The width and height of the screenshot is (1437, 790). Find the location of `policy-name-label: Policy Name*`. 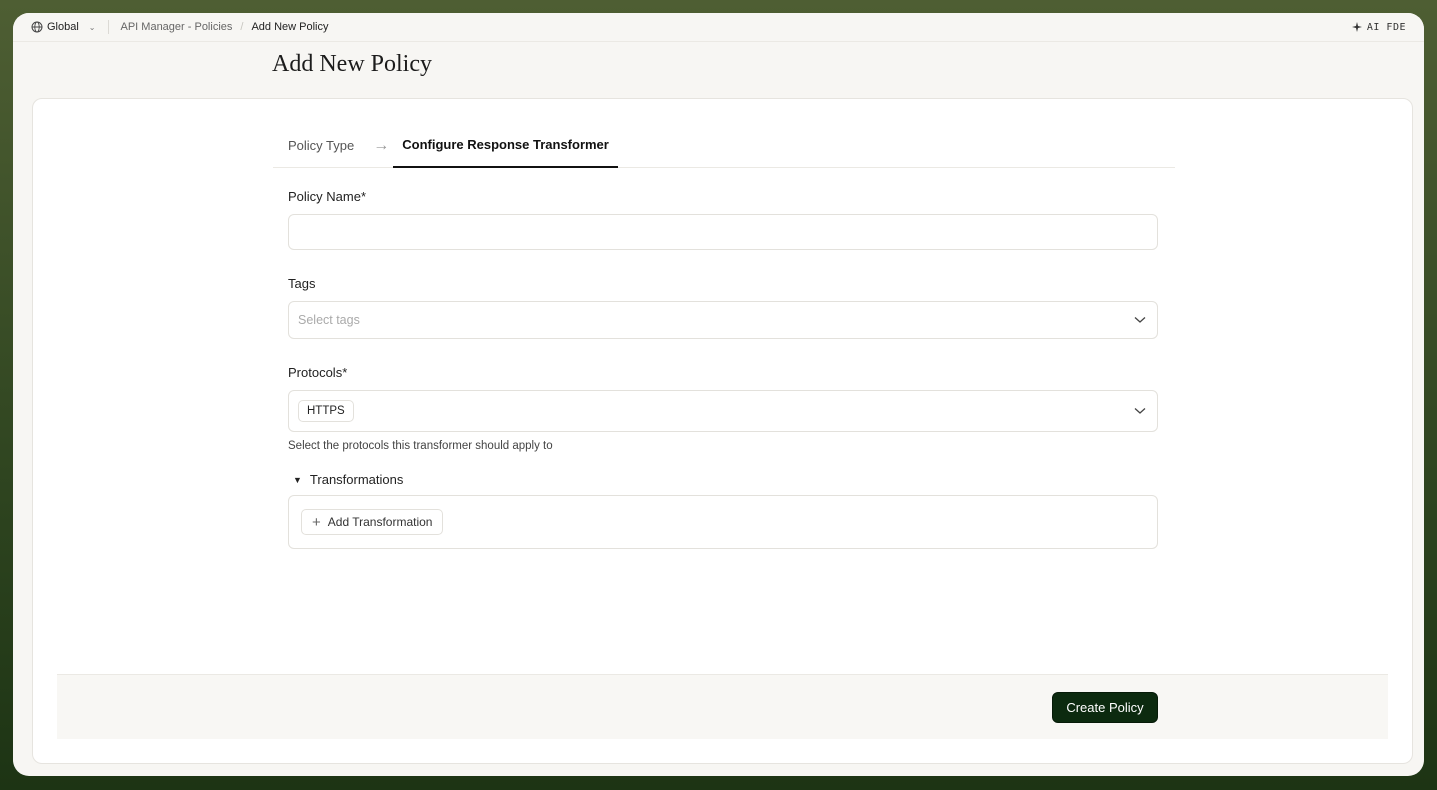

policy-name-label: Policy Name* is located at coordinates (327, 196).